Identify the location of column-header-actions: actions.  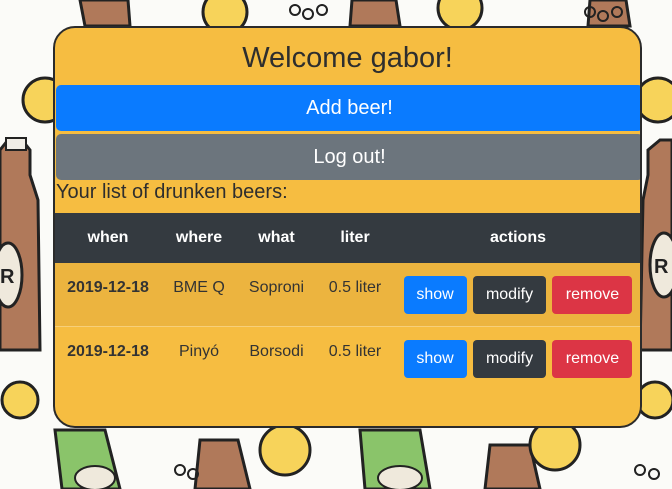
(517, 237).